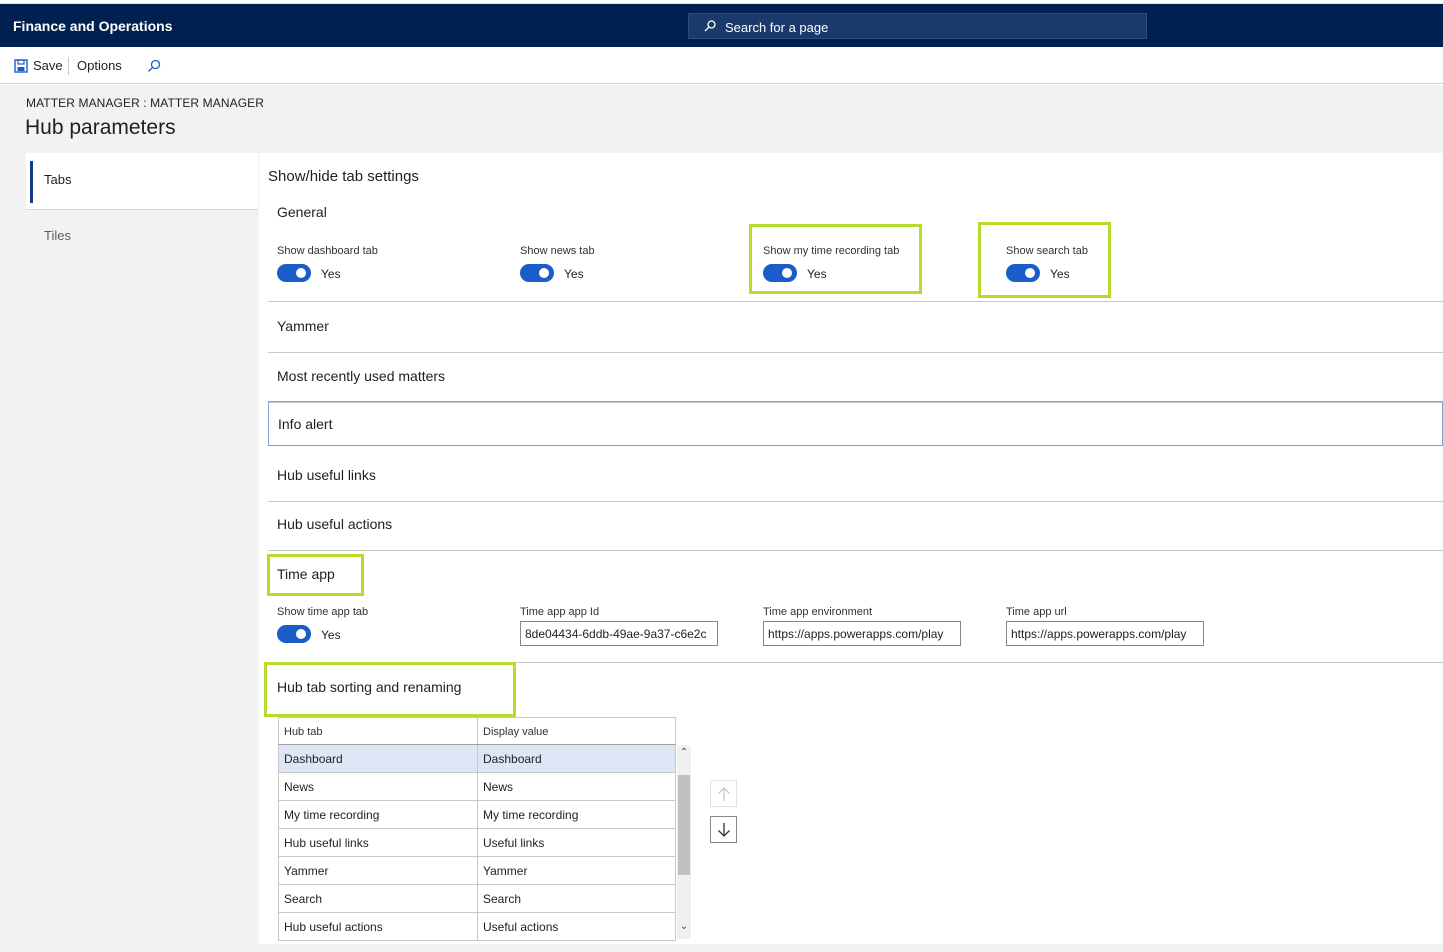 The height and width of the screenshot is (952, 1443). What do you see at coordinates (48, 65) in the screenshot?
I see `save-label: Save` at bounding box center [48, 65].